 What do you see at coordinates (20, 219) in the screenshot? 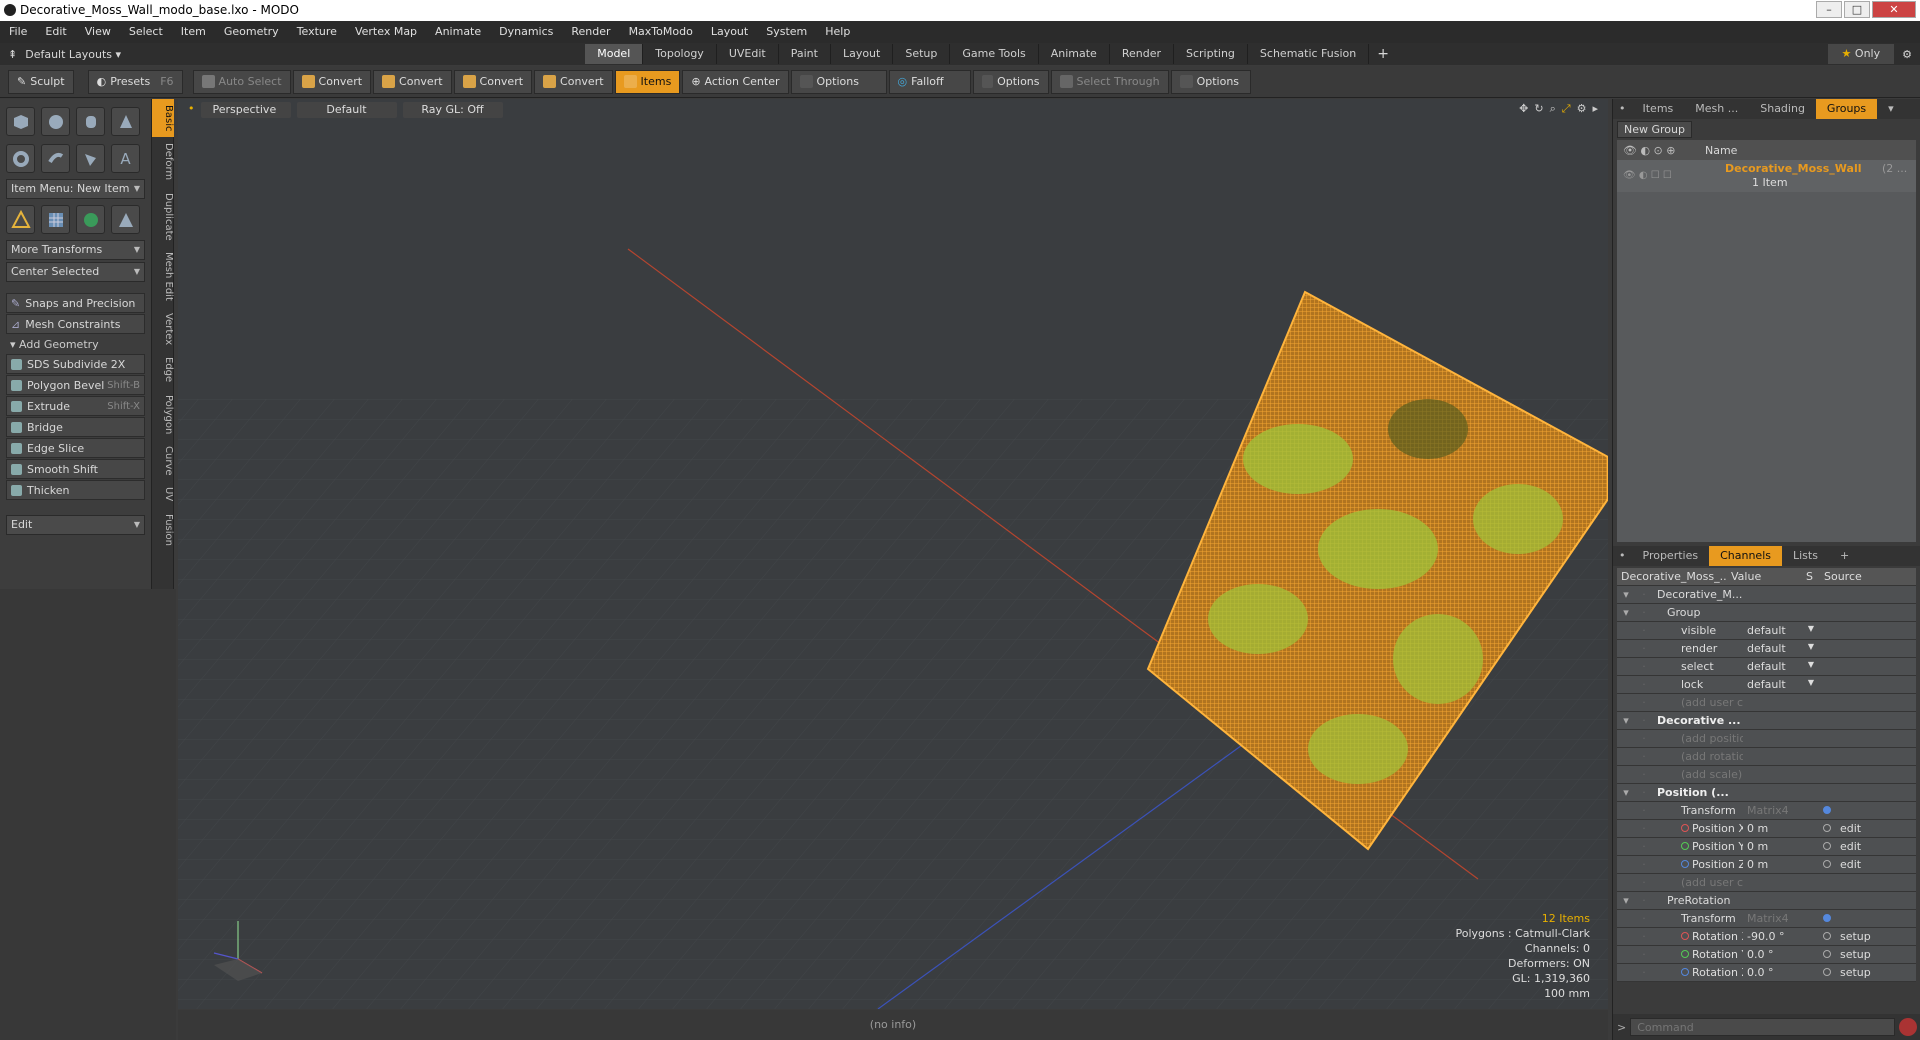
I see `move-tool-button` at bounding box center [20, 219].